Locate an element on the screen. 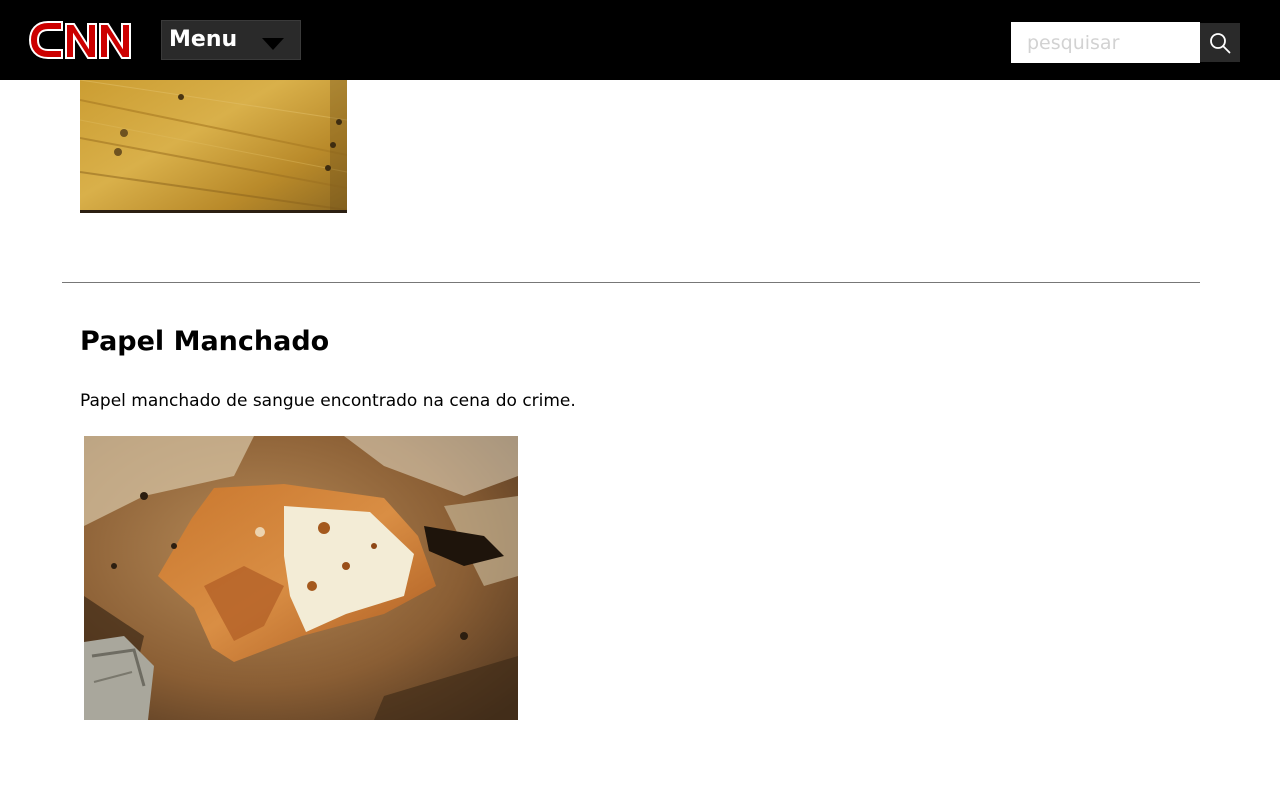  caret-down-icon is located at coordinates (273, 44).